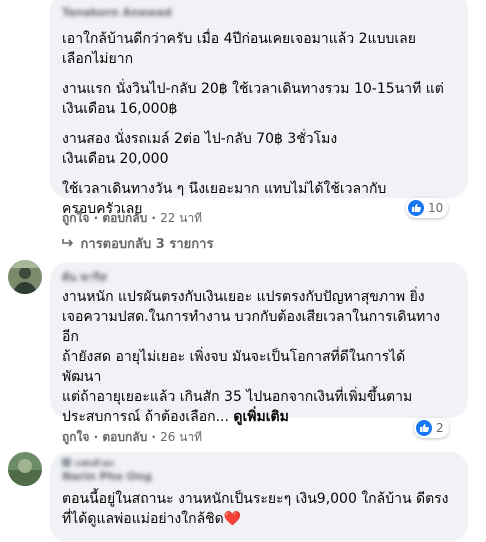 This screenshot has height=542, width=486. I want to click on reply-arrow-icon, so click(69, 244).